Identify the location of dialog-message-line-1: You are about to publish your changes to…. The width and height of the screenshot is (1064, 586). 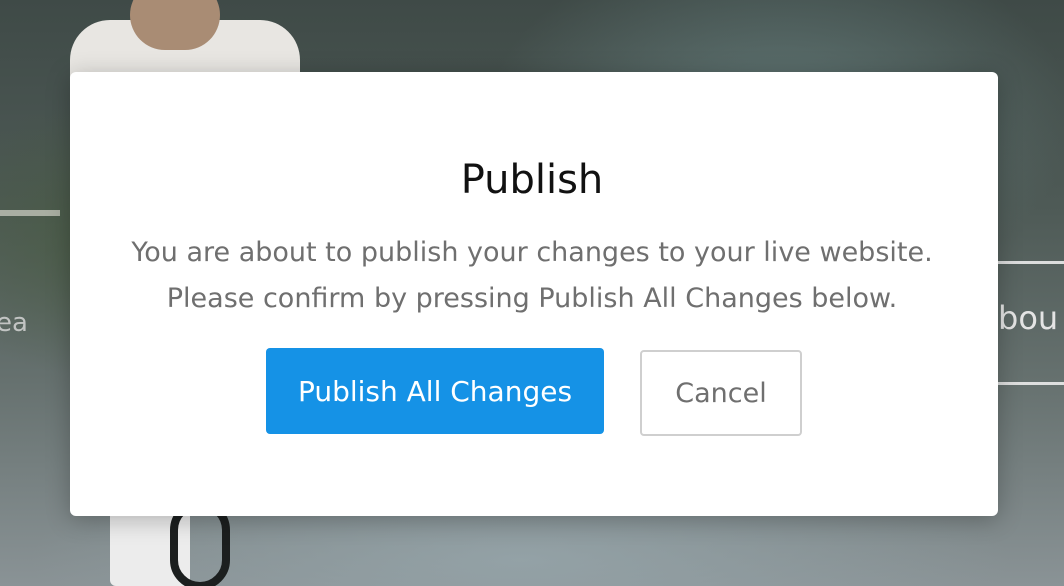
(532, 252).